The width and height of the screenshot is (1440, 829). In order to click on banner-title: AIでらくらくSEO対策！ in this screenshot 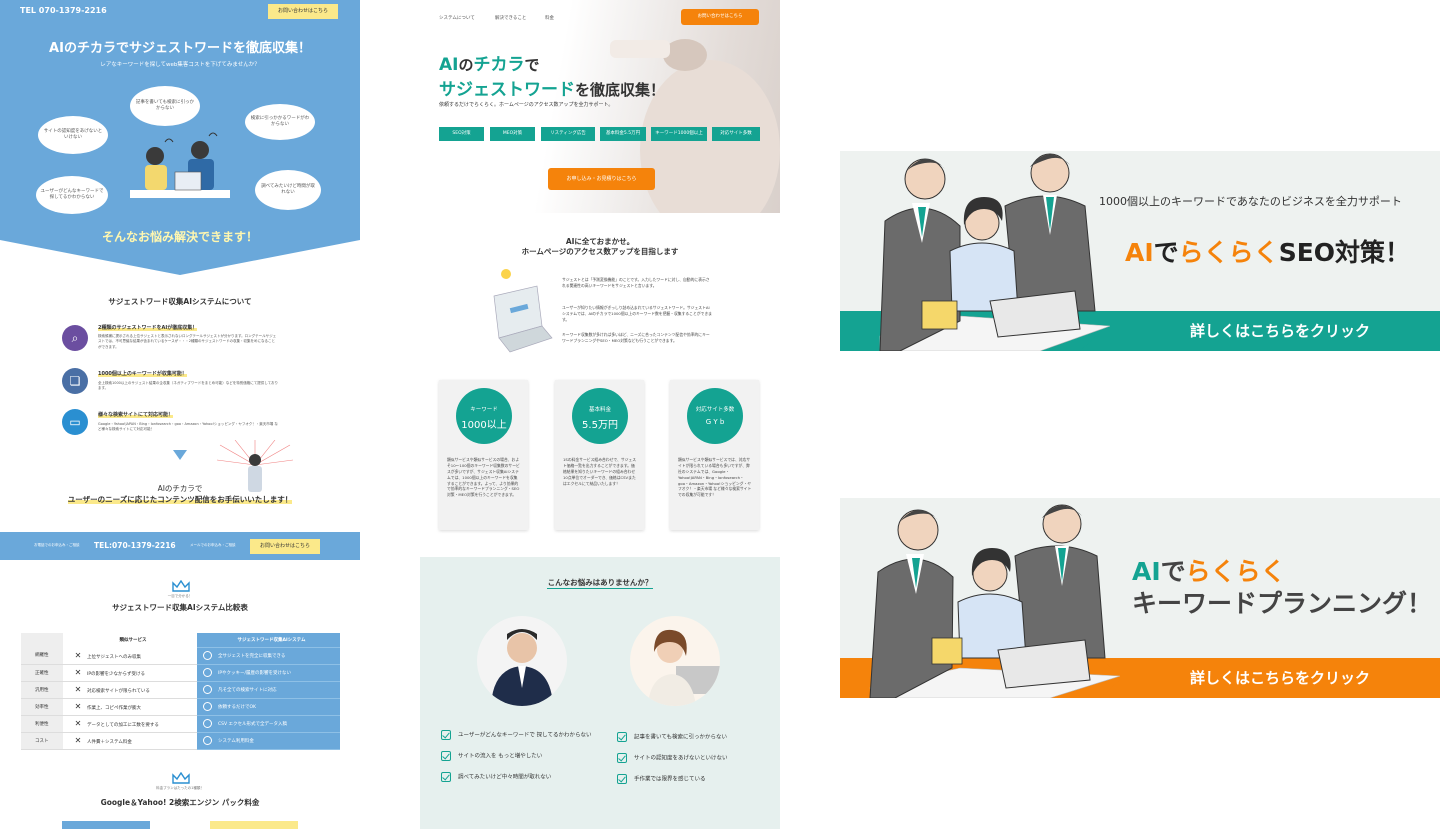, I will do `click(1268, 252)`.